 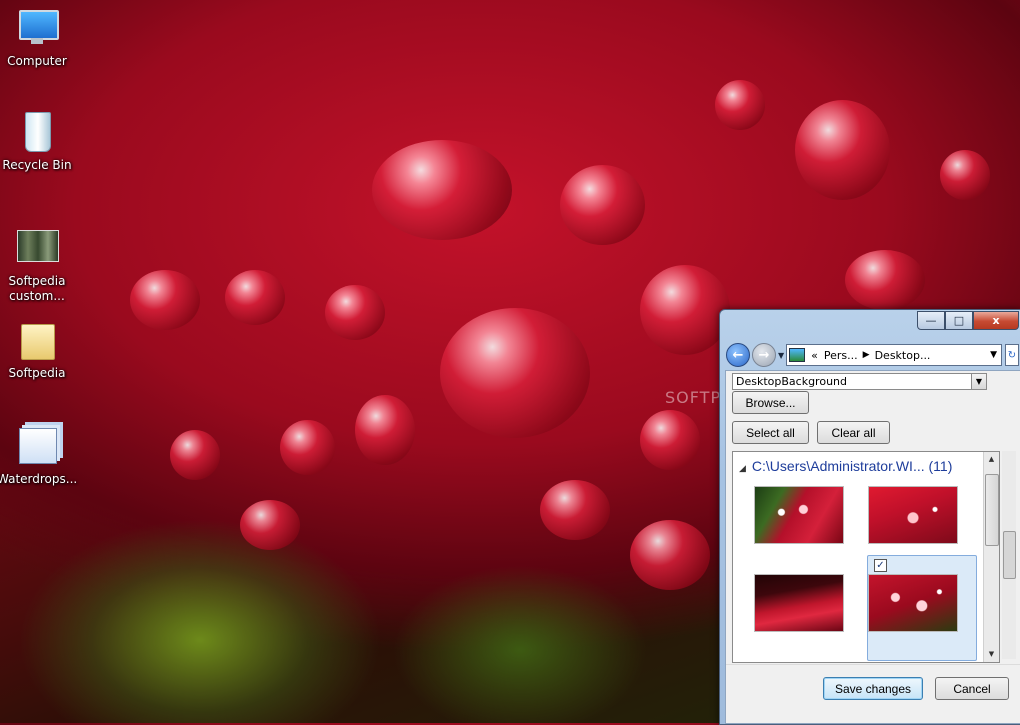 I want to click on dialog-footer: Save changes Cancel, so click(x=873, y=693).